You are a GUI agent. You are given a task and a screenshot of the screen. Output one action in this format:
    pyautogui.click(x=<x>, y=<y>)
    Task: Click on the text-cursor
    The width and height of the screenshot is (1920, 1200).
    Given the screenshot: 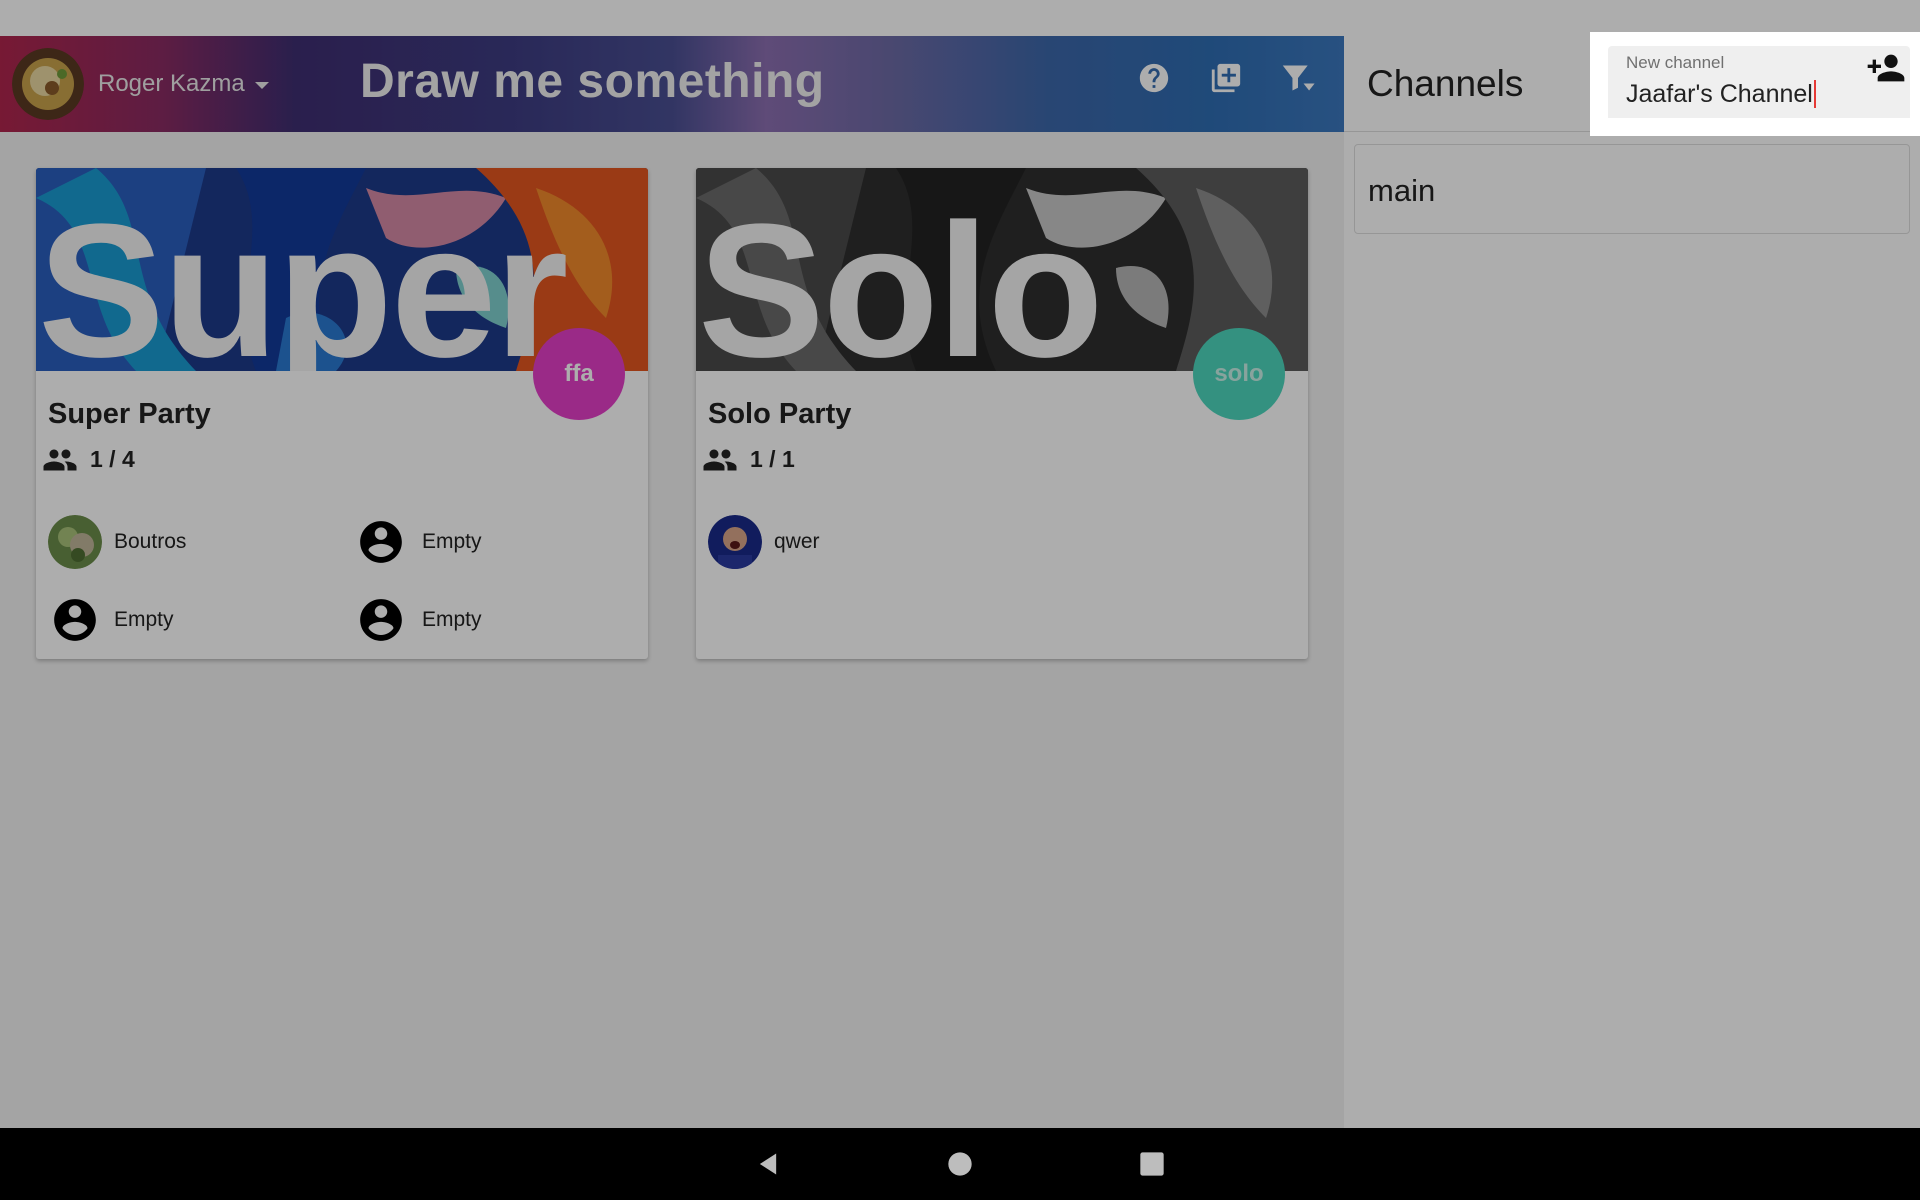 What is the action you would take?
    pyautogui.click(x=1814, y=94)
    